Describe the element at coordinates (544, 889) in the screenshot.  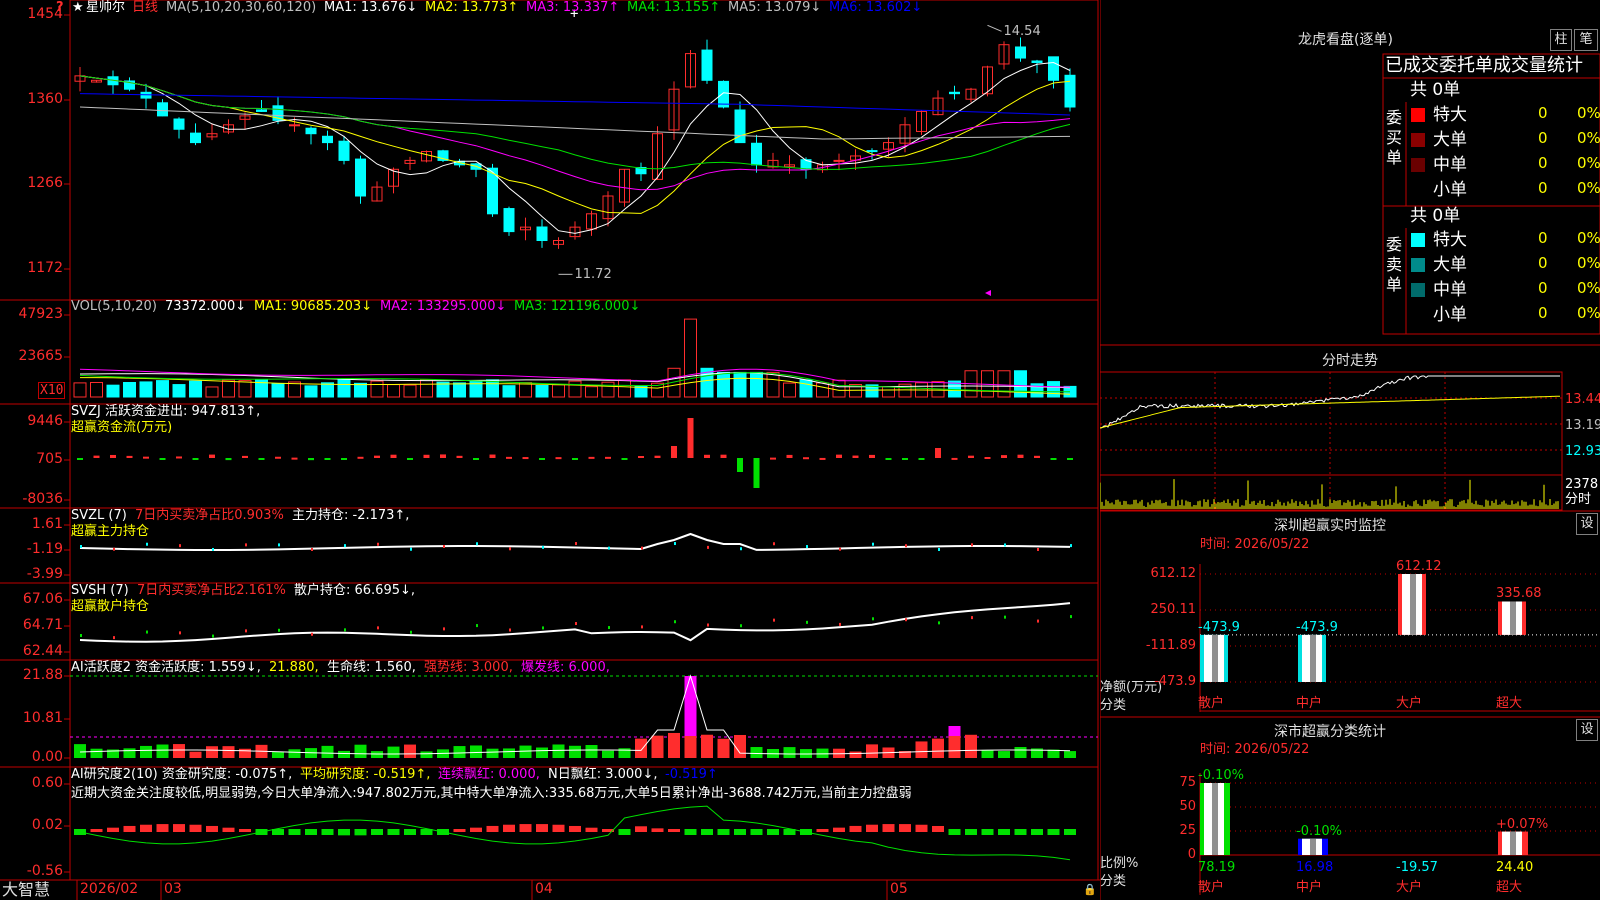
I see `time-label: 04` at that location.